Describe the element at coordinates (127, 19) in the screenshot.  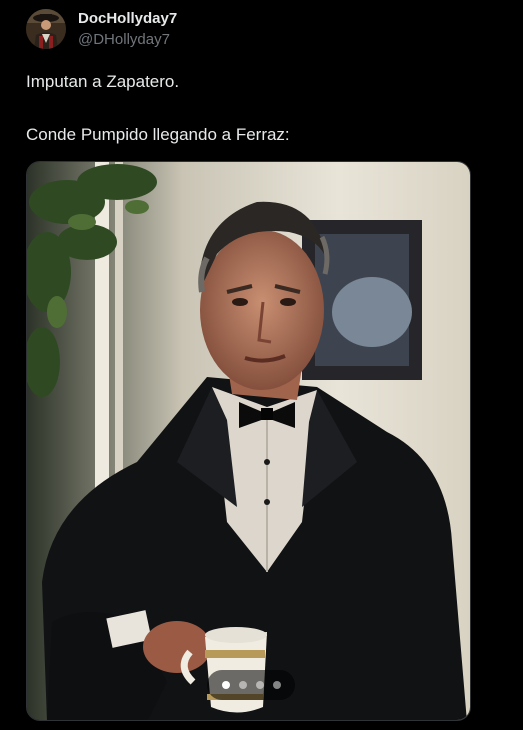
I see `author-display-name: DocHollyday7` at that location.